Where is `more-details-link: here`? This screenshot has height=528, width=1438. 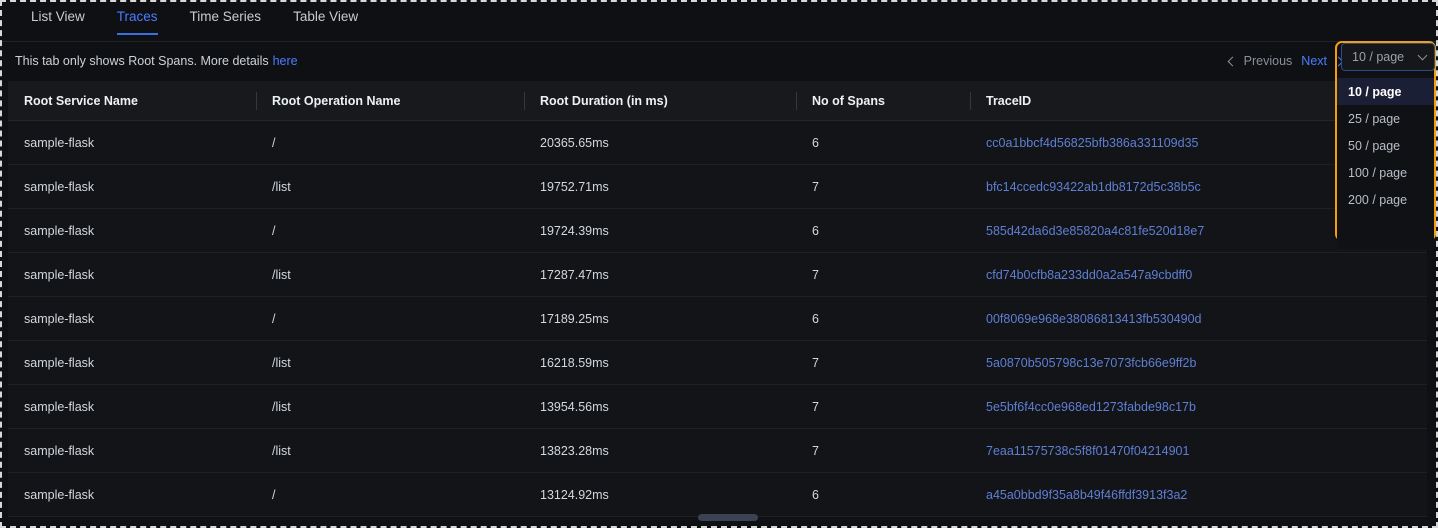 more-details-link: here is located at coordinates (285, 61).